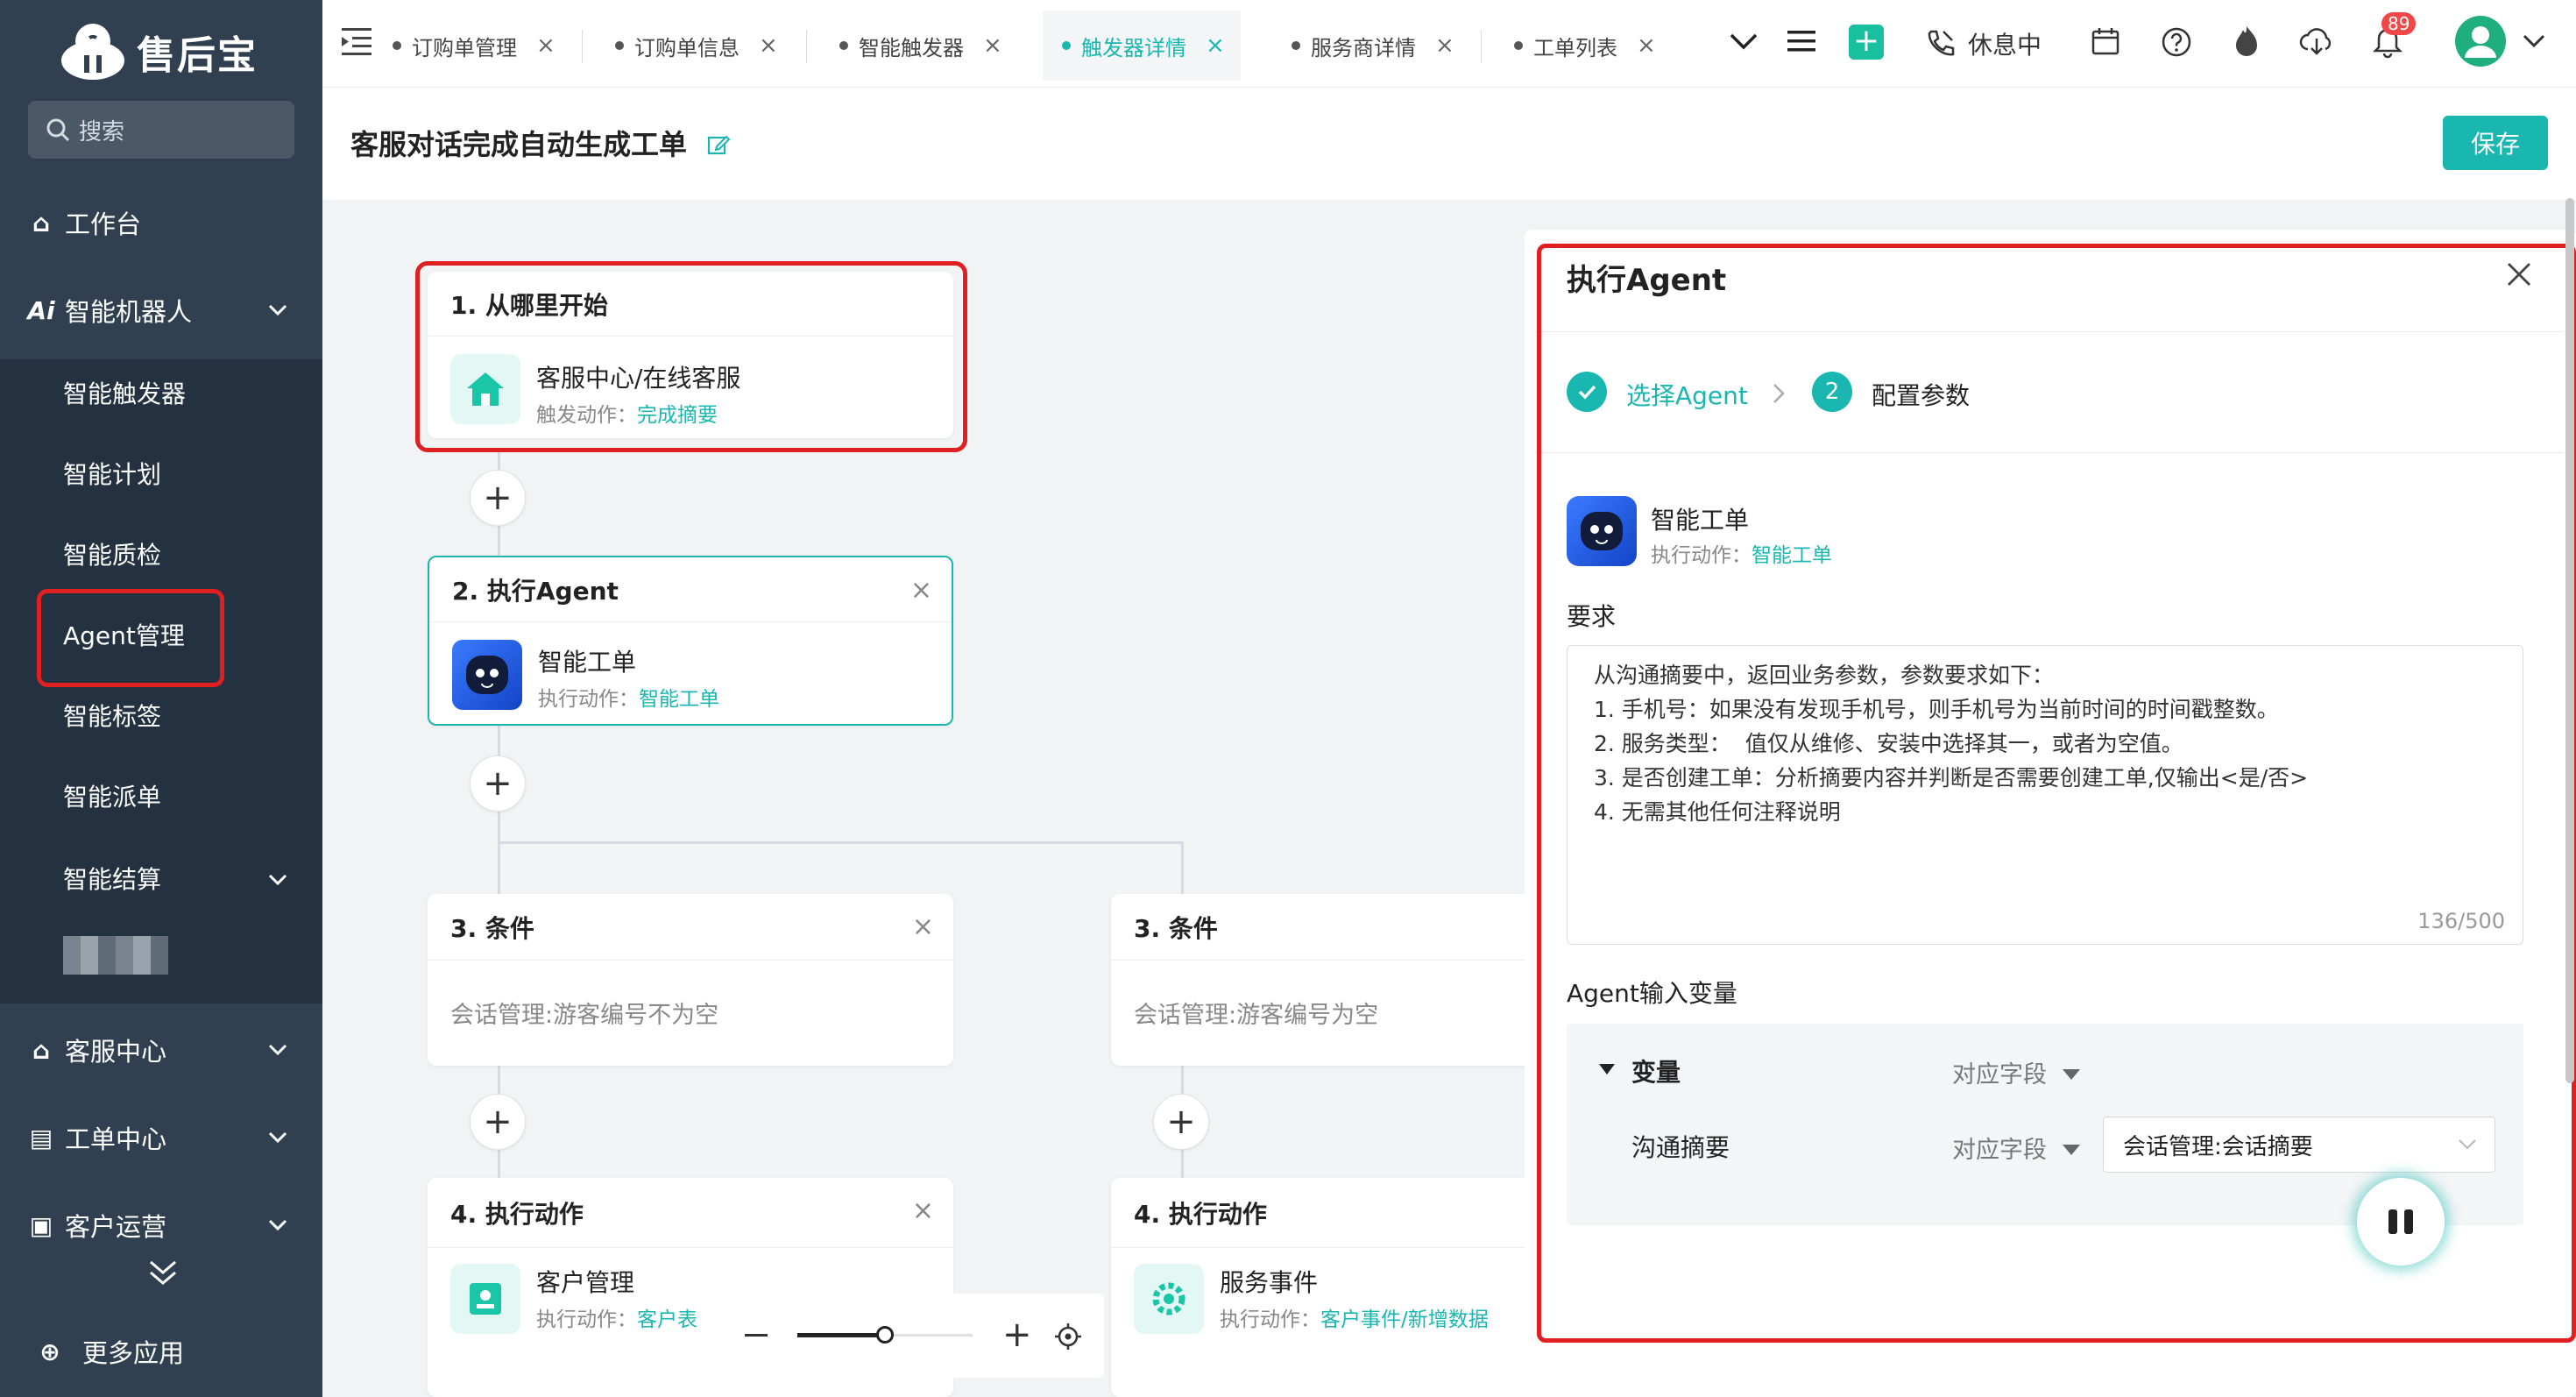 The image size is (2576, 1397). What do you see at coordinates (535, 591) in the screenshot?
I see `card-title-text: 2. 执行Agent` at bounding box center [535, 591].